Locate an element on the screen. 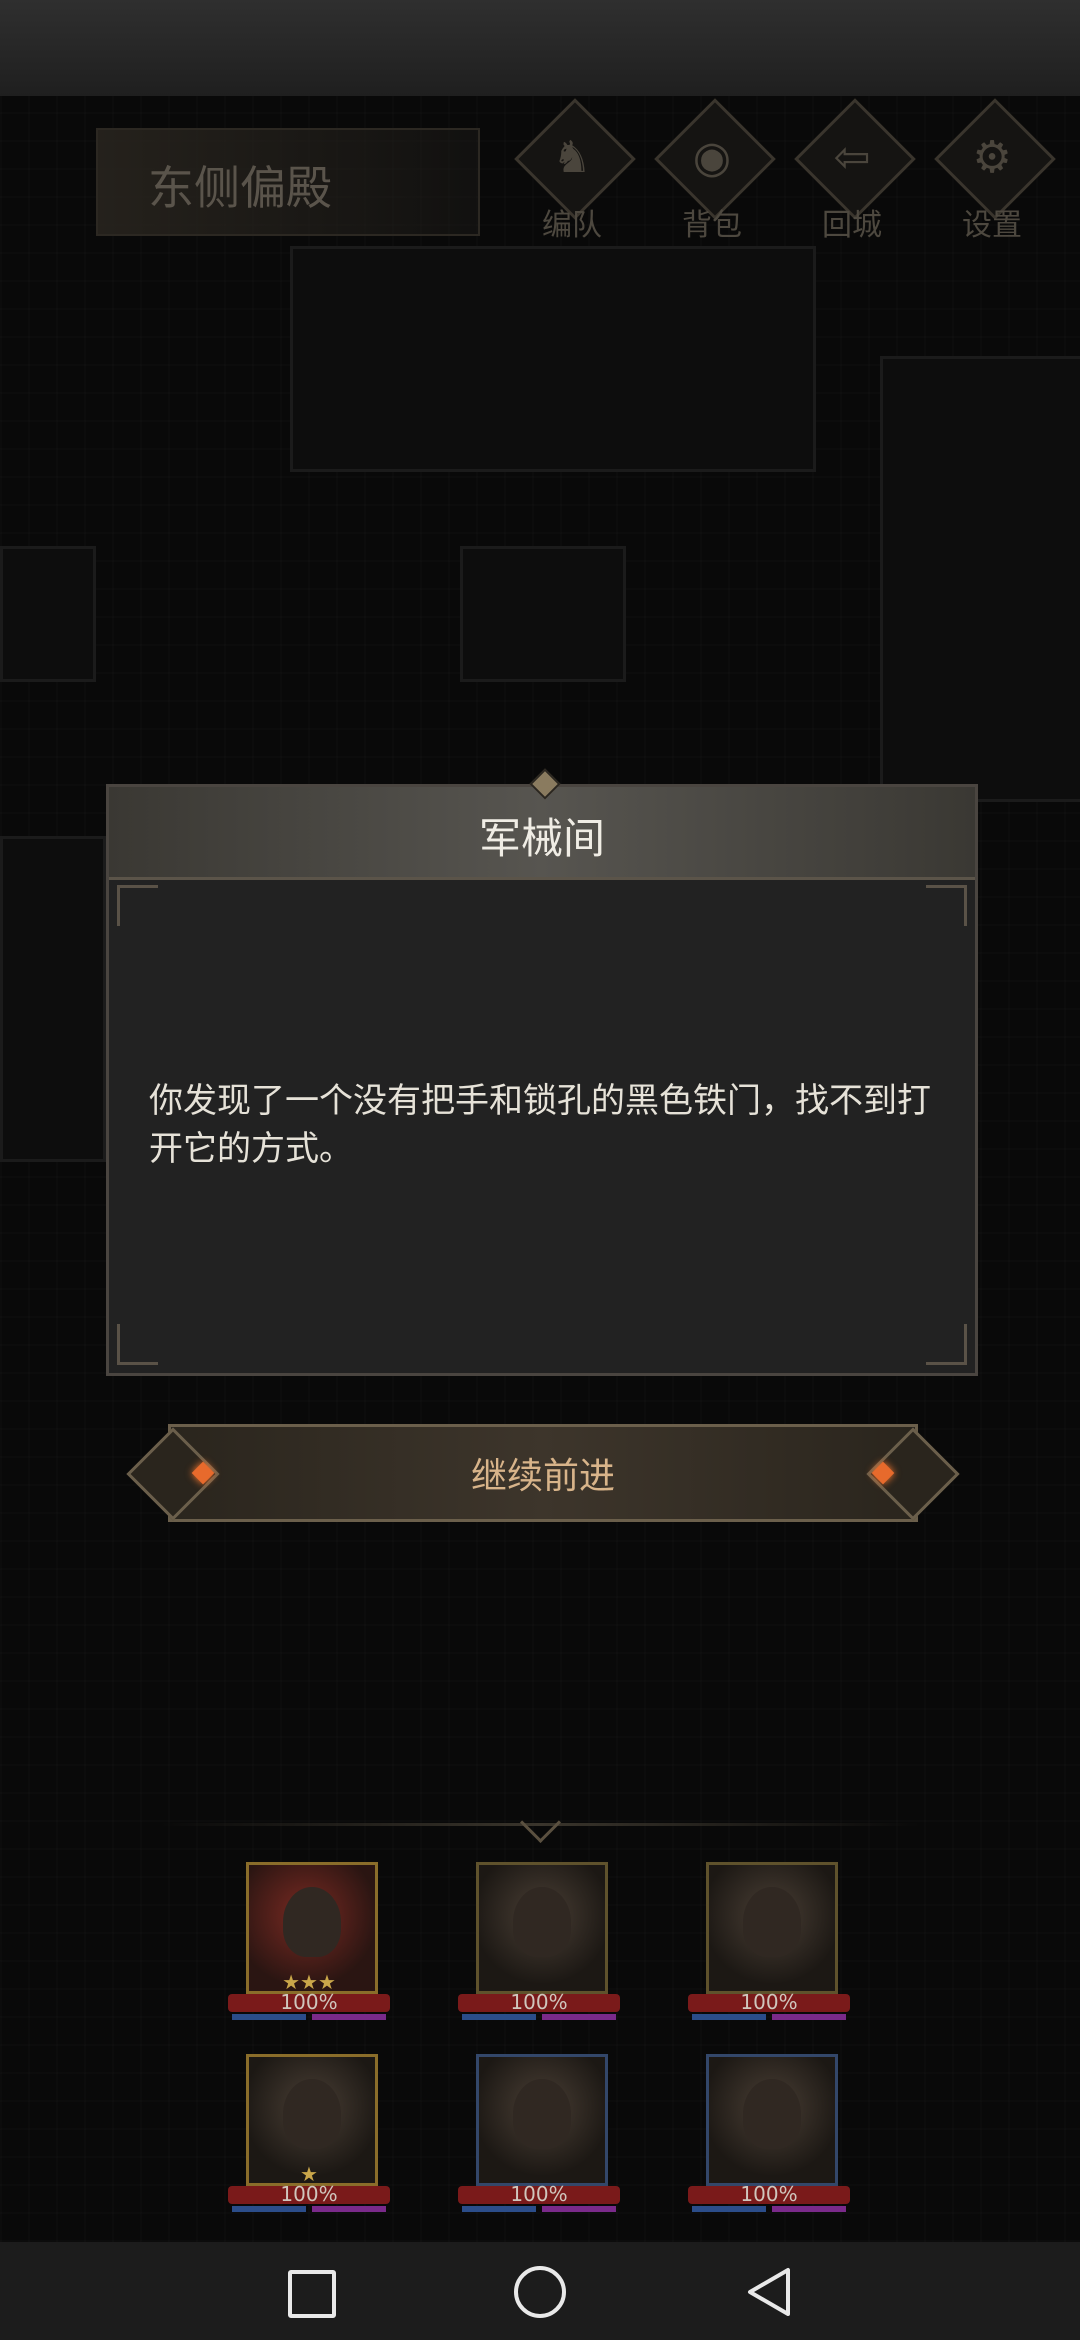  hero-card: ★★★ 100% is located at coordinates (309, 1950).